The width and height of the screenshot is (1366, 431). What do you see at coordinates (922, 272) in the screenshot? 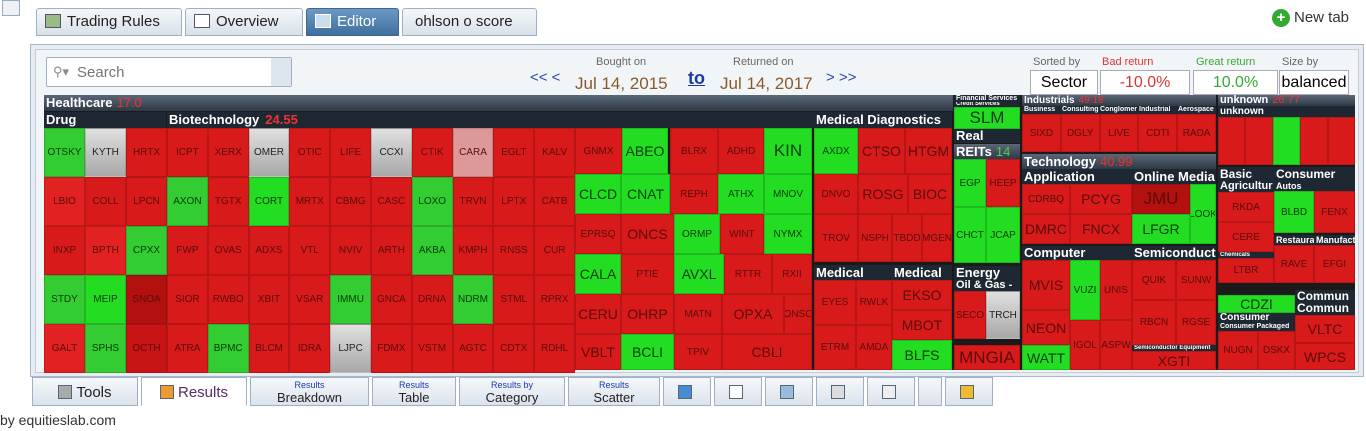
I see `industry-medical-2: Medical` at bounding box center [922, 272].